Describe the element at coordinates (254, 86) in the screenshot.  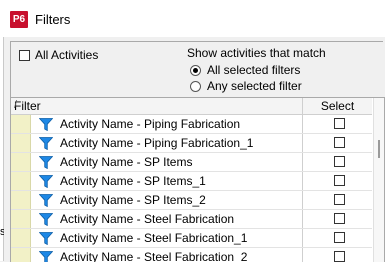
I see `any-filter-label: Any selected filter` at that location.